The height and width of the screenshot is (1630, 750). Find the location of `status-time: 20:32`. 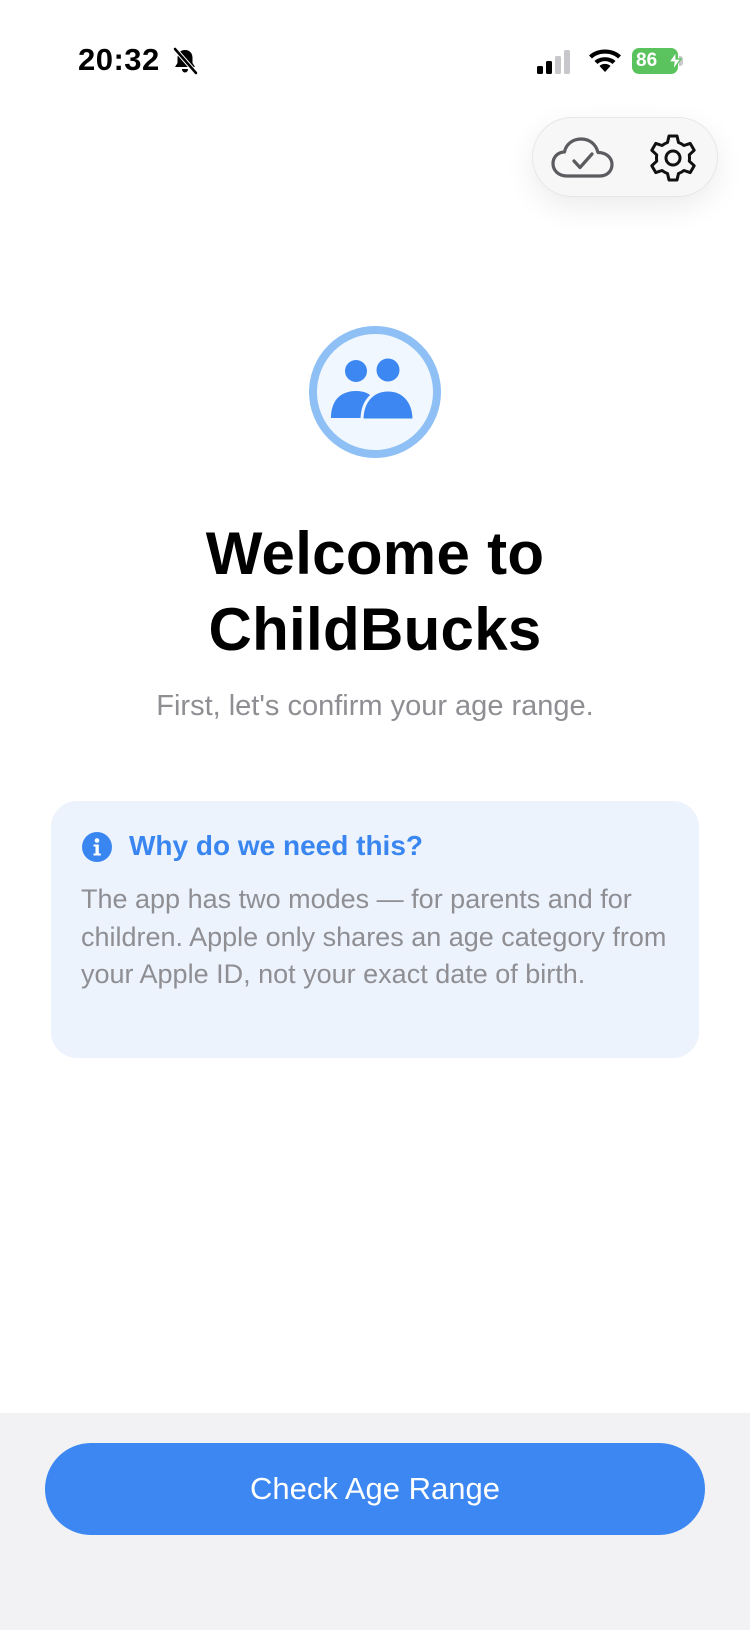

status-time: 20:32 is located at coordinates (119, 59).